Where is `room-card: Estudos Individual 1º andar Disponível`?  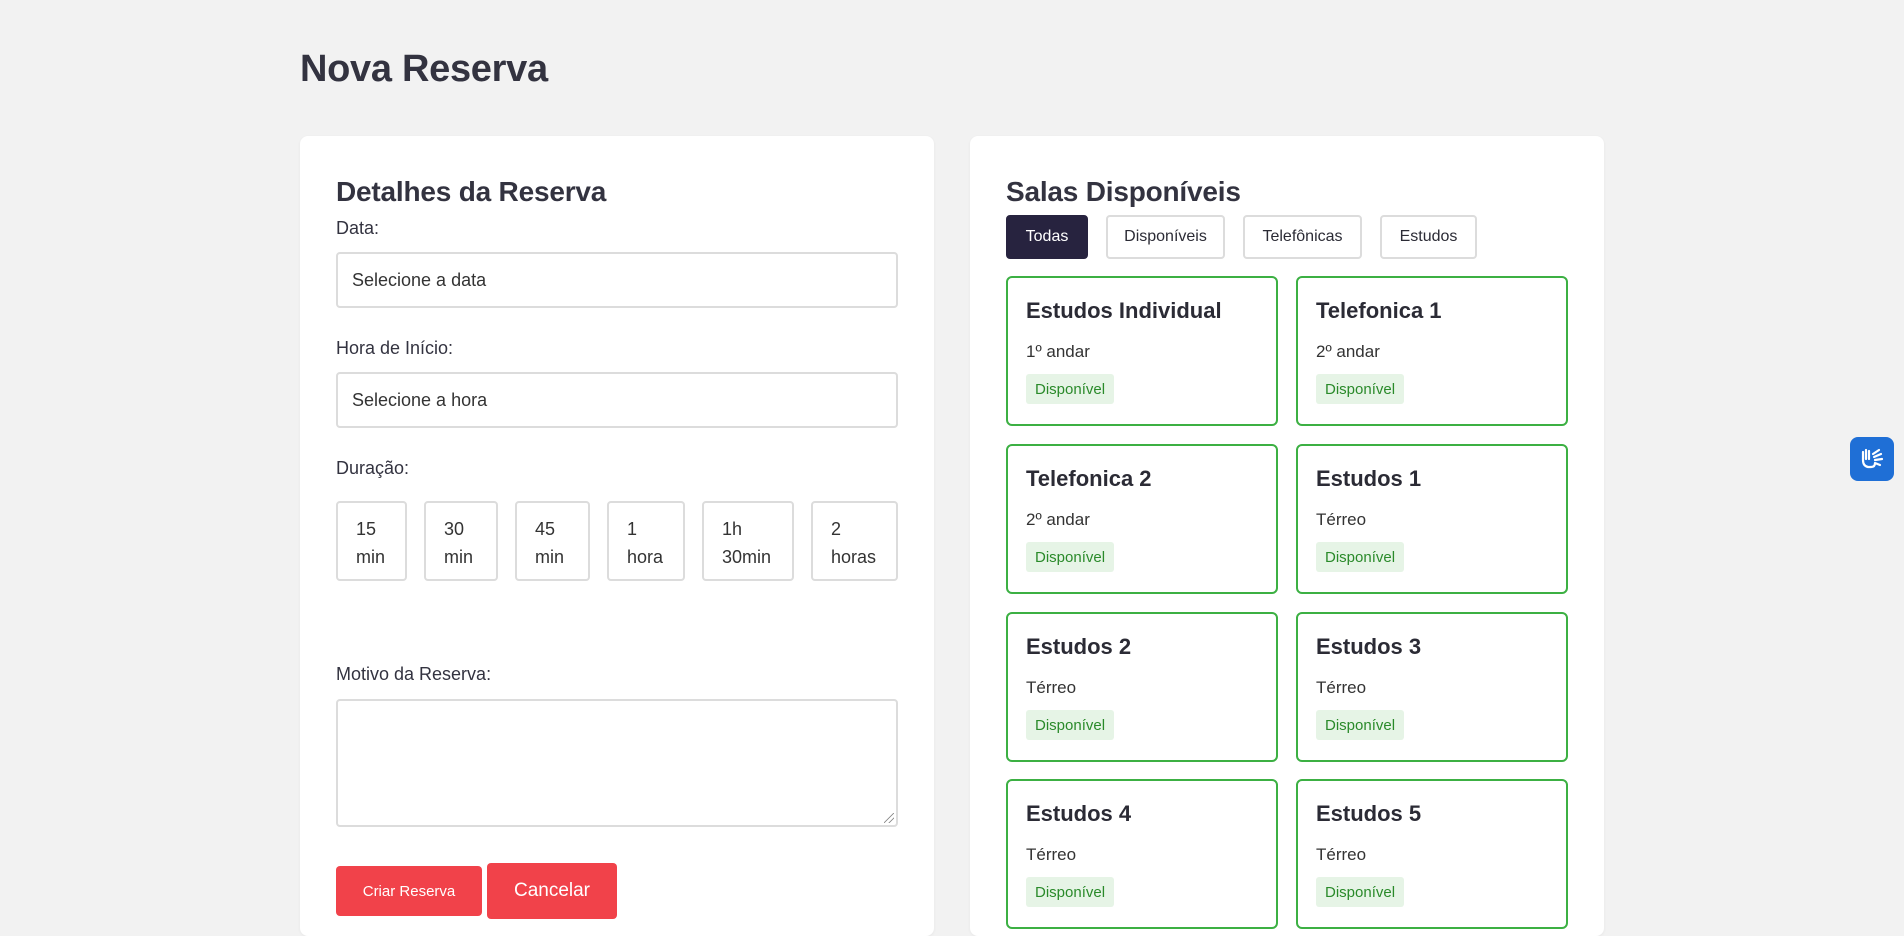
room-card: Estudos Individual 1º andar Disponível is located at coordinates (1142, 351).